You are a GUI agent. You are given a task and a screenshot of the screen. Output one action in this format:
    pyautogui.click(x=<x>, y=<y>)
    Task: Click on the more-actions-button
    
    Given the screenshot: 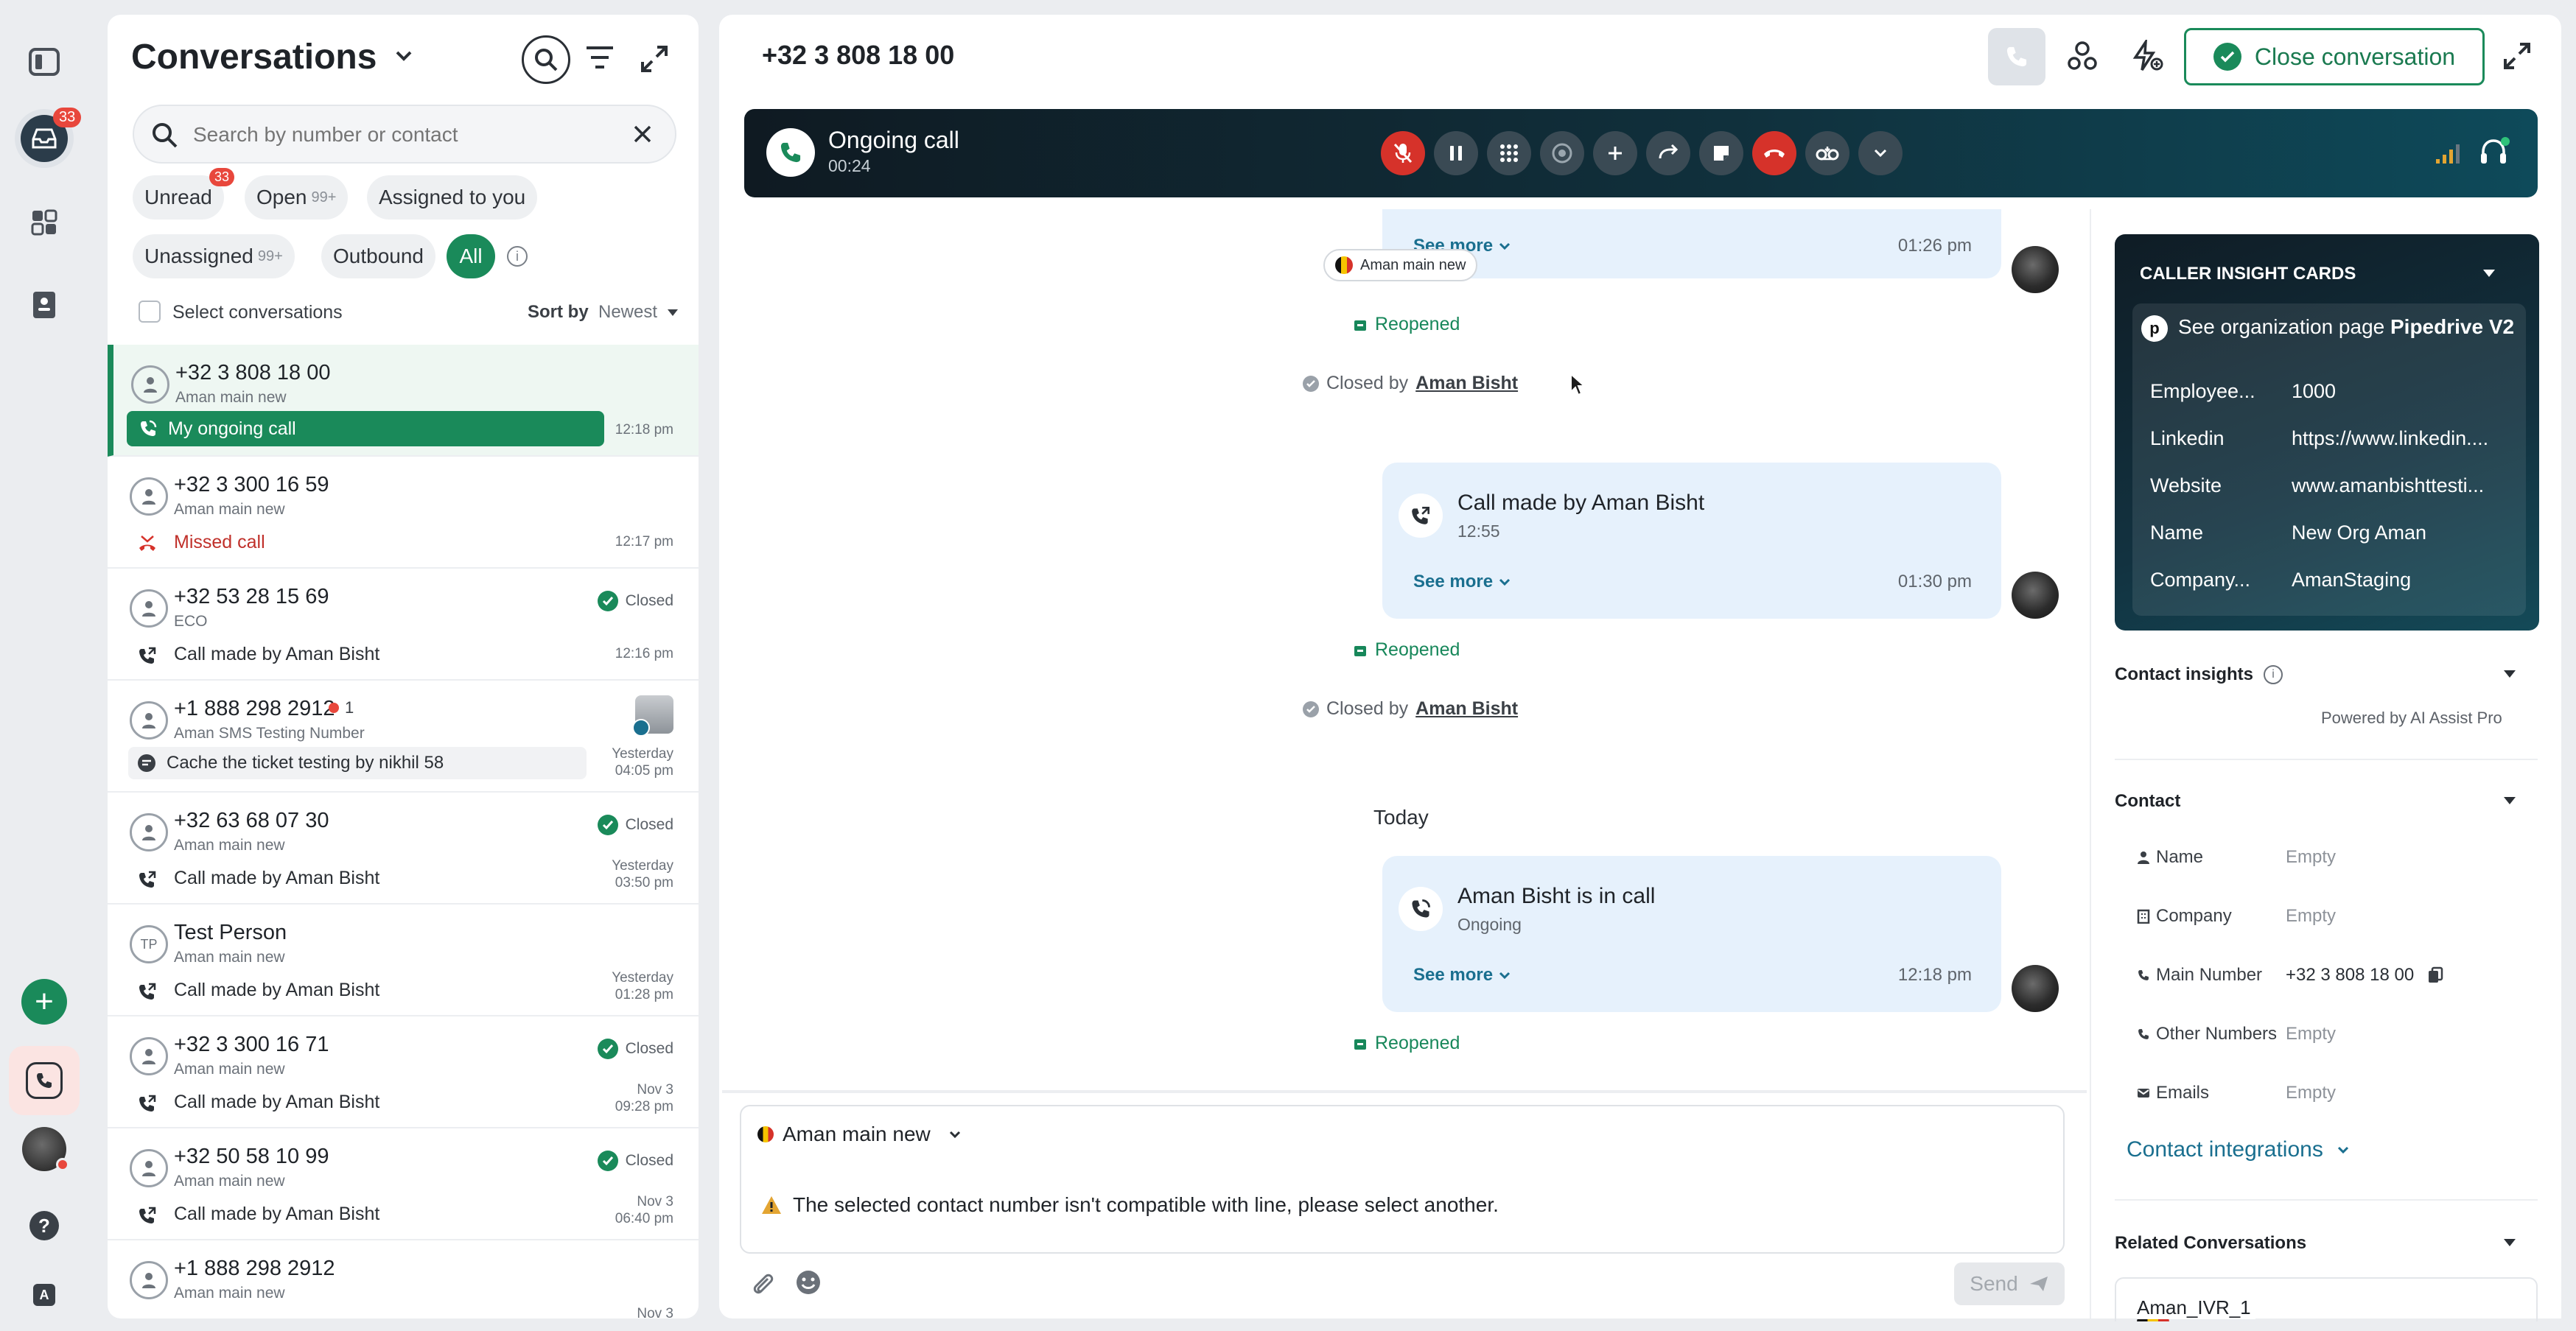 What is the action you would take?
    pyautogui.click(x=1880, y=153)
    